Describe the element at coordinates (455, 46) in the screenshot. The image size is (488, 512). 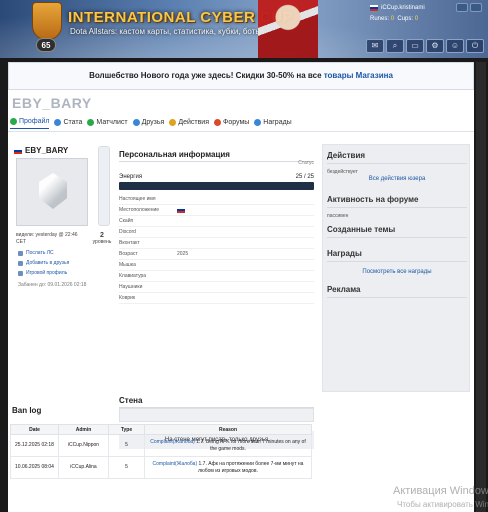
I see `user-icon: ☺` at that location.